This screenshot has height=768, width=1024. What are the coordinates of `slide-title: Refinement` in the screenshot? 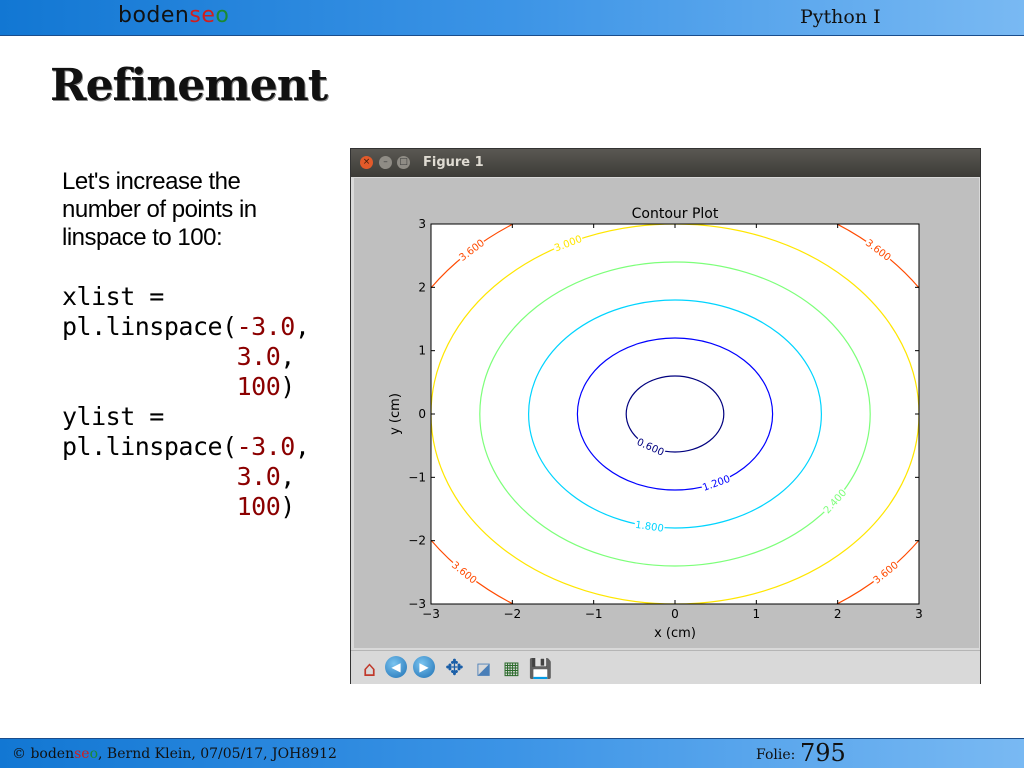 It's located at (189, 85).